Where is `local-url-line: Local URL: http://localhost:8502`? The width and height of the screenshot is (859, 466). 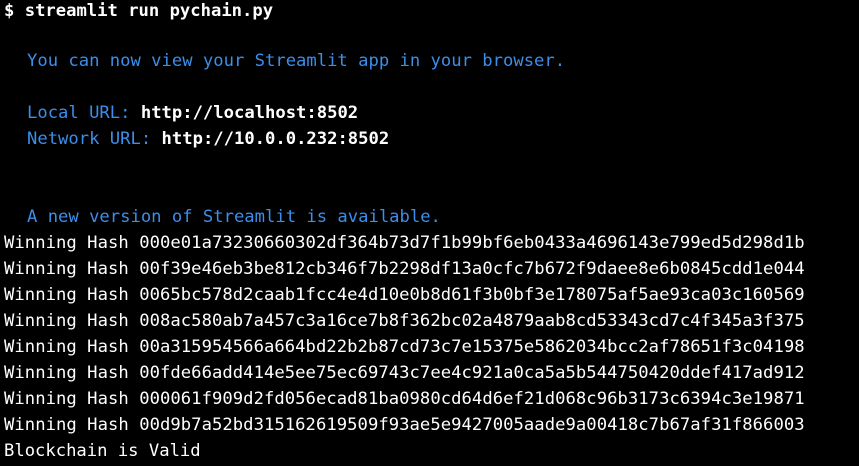
local-url-line: Local URL: http://localhost:8502 is located at coordinates (192, 113).